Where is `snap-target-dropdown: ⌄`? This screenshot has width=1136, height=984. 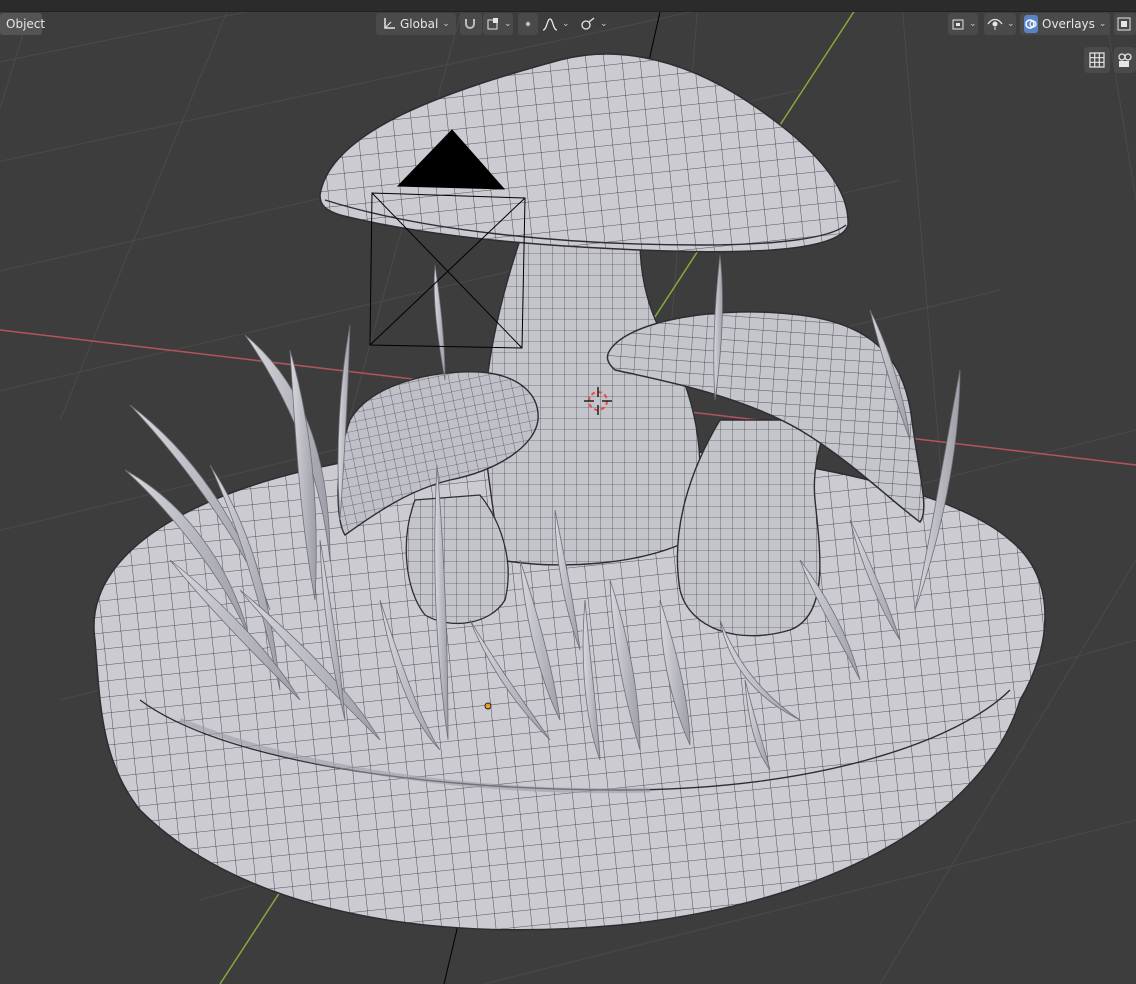
snap-target-dropdown: ⌄ is located at coordinates (498, 24).